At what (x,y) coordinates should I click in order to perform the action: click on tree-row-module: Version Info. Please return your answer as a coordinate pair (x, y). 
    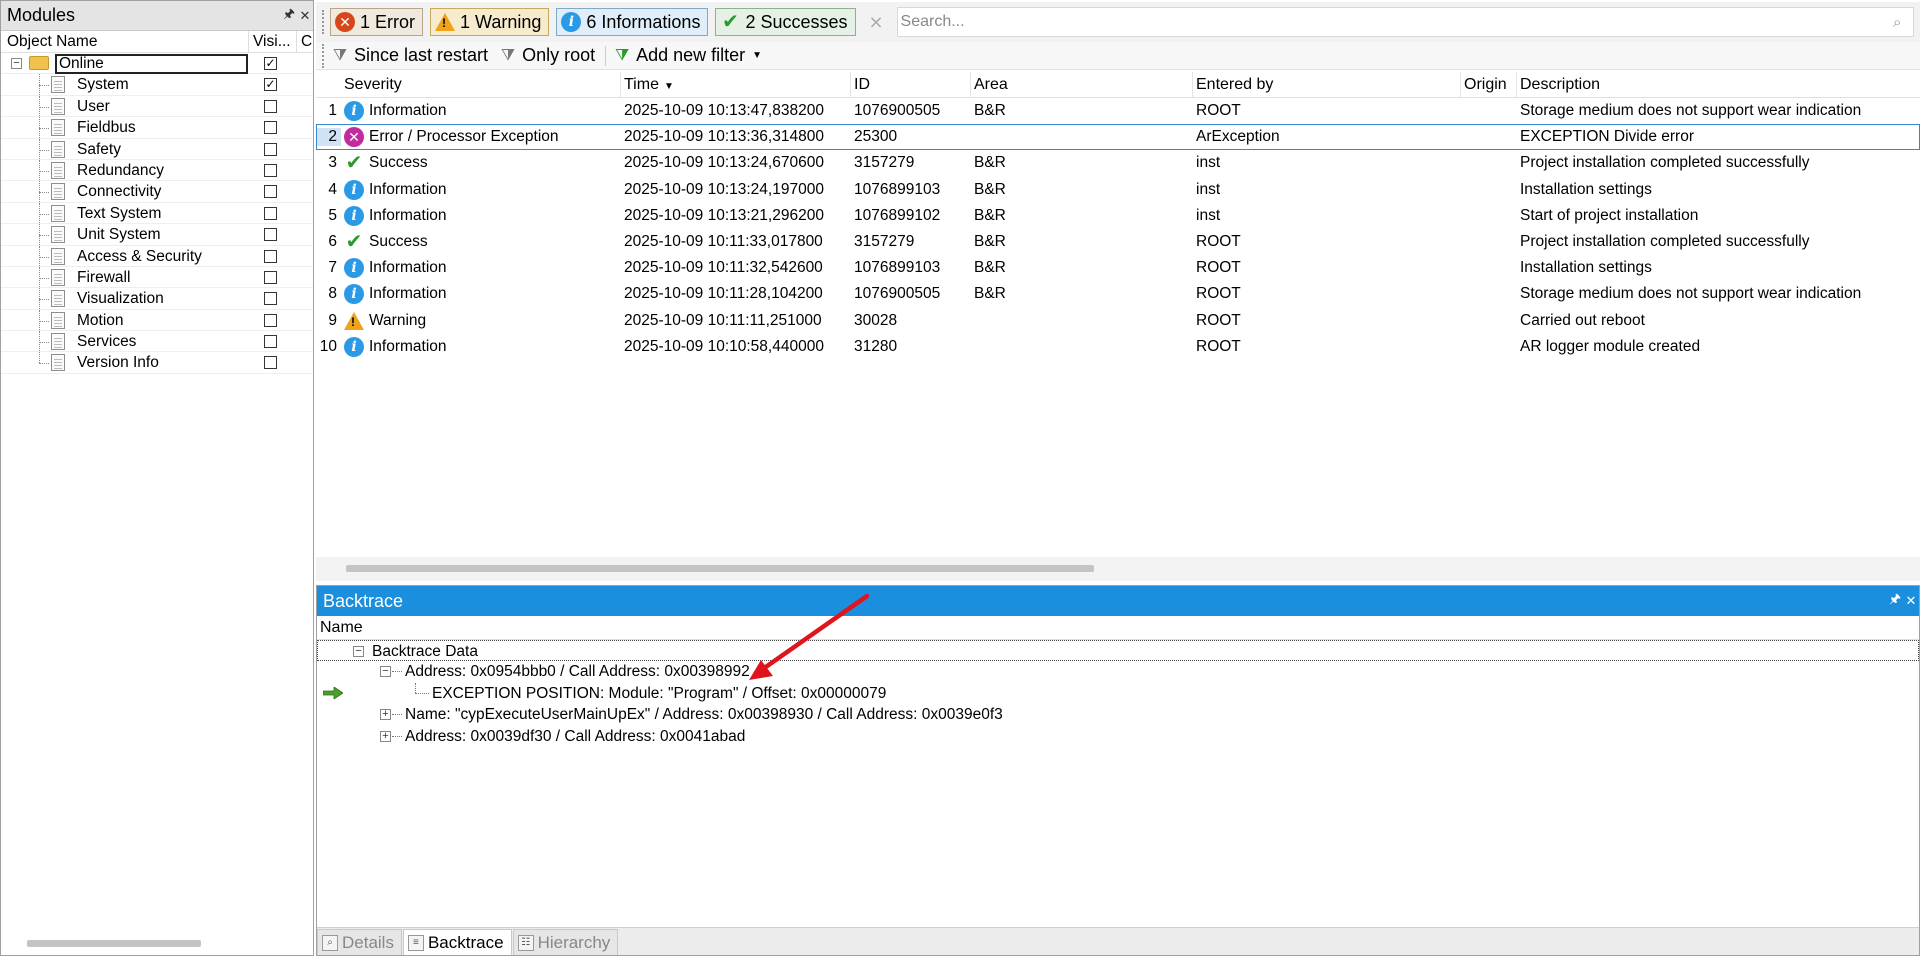
    Looking at the image, I should click on (157, 363).